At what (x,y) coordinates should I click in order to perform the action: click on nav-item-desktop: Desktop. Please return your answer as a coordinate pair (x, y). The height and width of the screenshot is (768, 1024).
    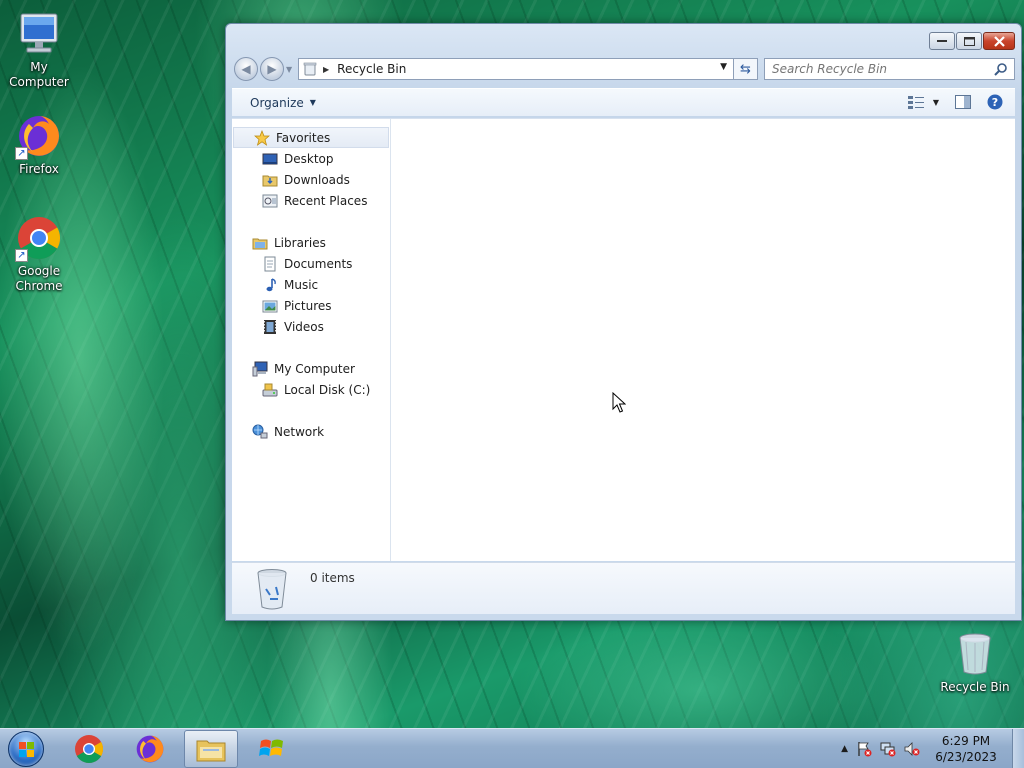
    Looking at the image, I should click on (311, 158).